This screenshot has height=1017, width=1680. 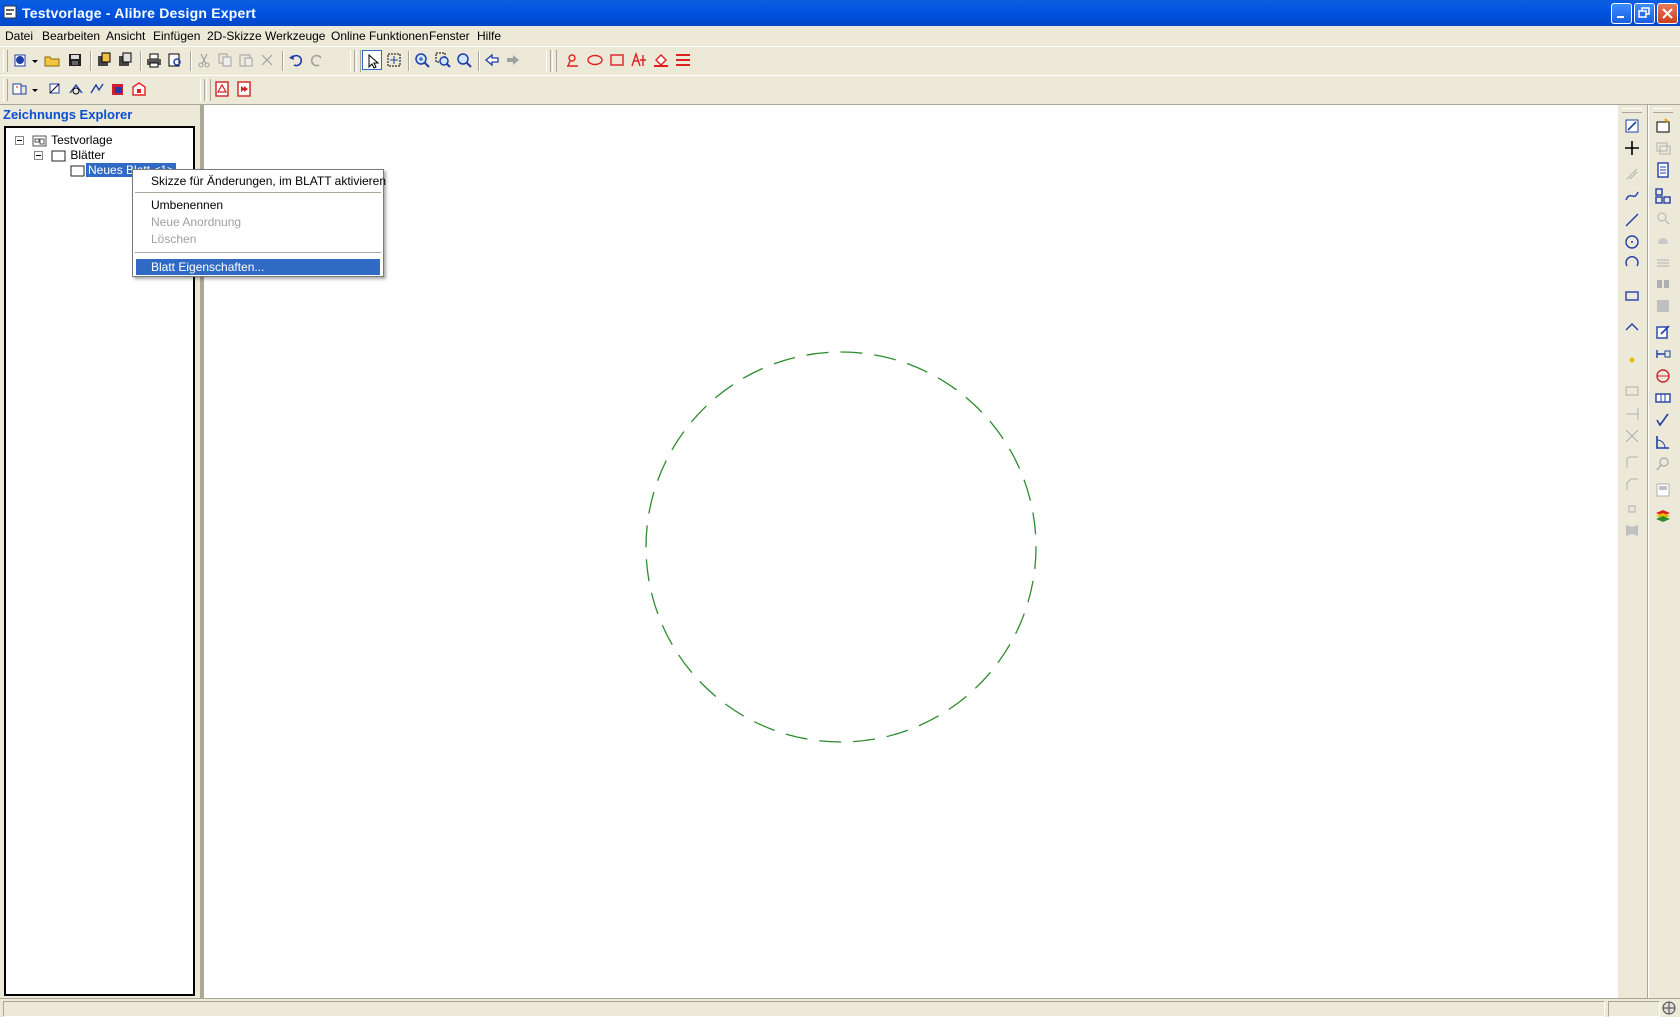 I want to click on save-icon, so click(x=75, y=60).